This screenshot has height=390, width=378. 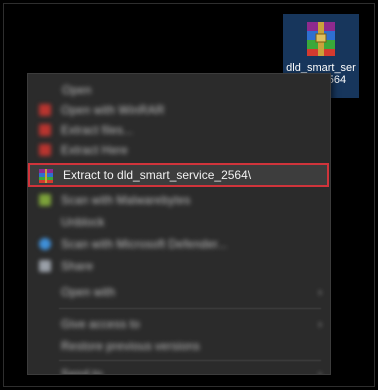 I want to click on menu-item-scan: Scan with Malwarebytes, so click(x=179, y=200).